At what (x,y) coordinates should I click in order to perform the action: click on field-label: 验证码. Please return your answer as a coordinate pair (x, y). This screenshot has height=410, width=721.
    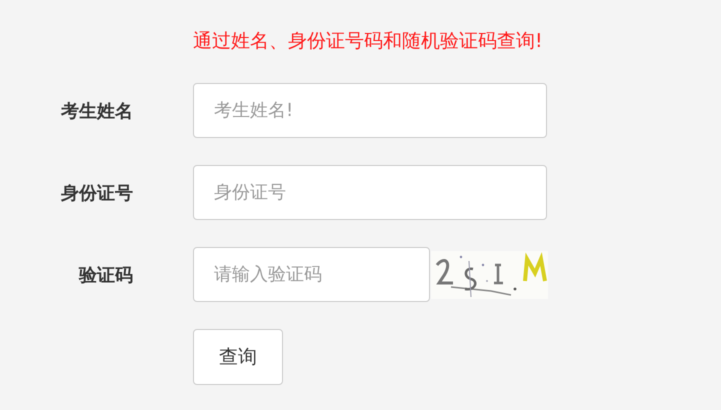
    Looking at the image, I should click on (105, 275).